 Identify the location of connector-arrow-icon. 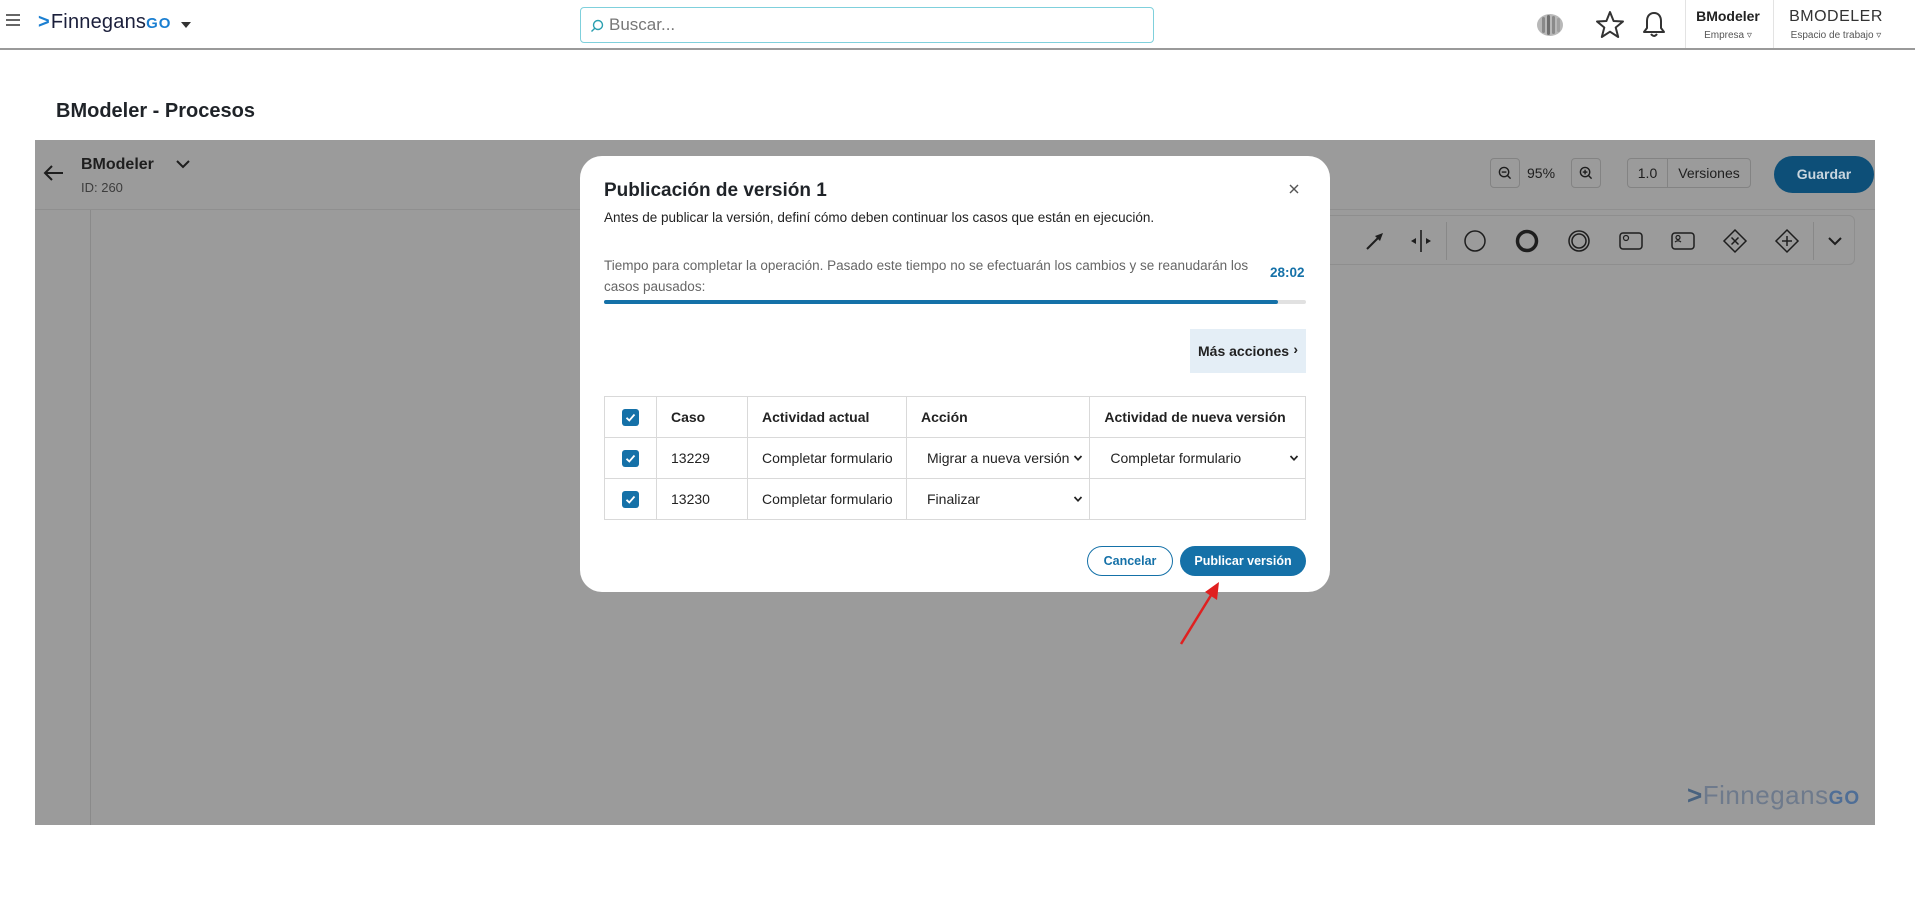
(1375, 241).